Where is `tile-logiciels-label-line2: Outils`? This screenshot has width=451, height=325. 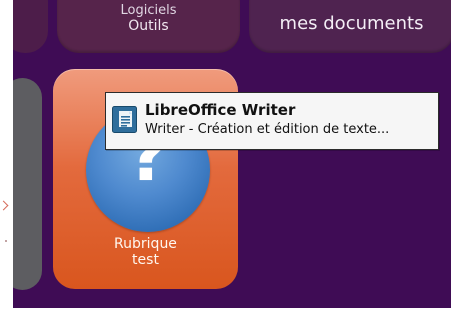
tile-logiciels-label-line2: Outils is located at coordinates (148, 26).